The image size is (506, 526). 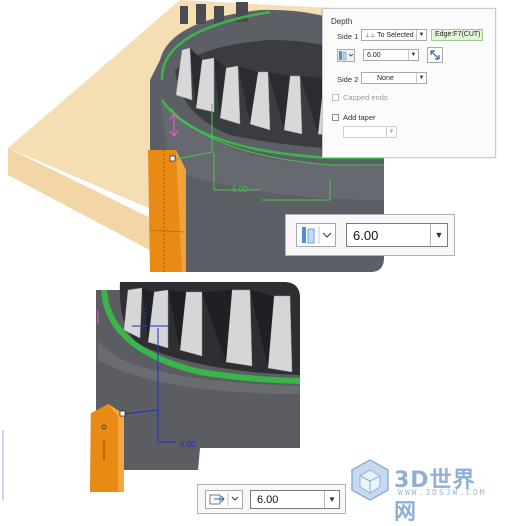 What do you see at coordinates (107, 448) in the screenshot?
I see `rib-feature` at bounding box center [107, 448].